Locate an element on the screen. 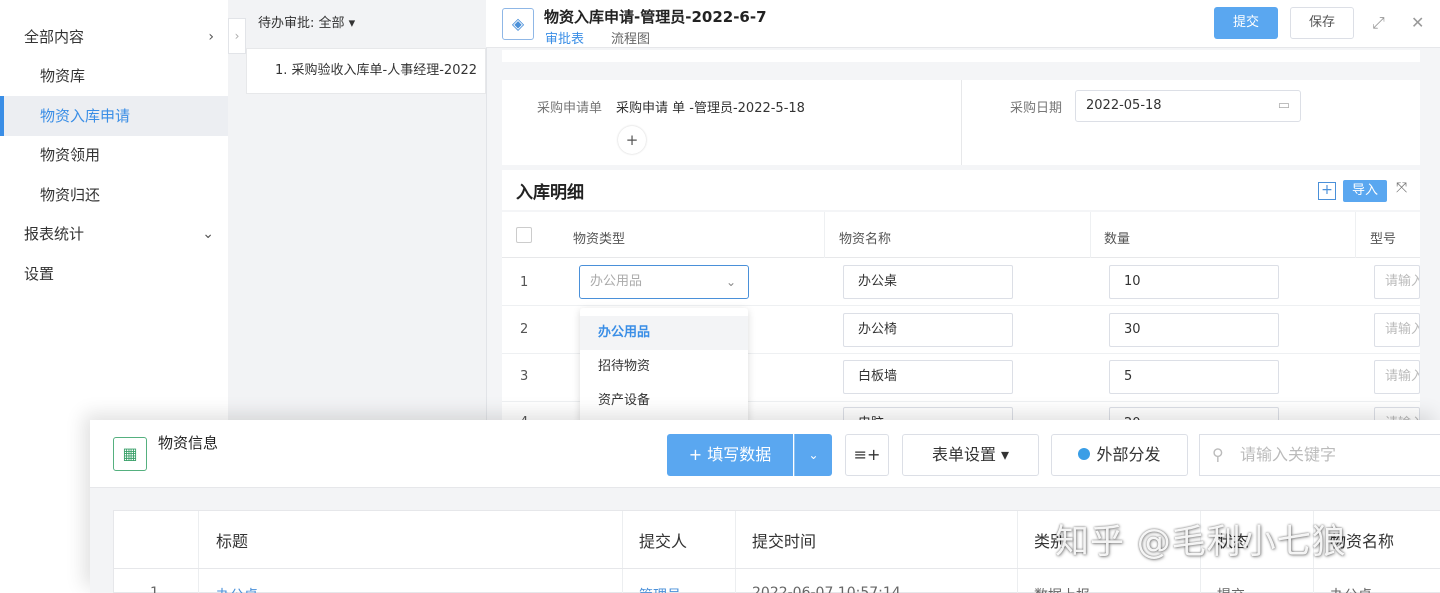  sidebar-item-label: 物资领用 is located at coordinates (70, 155).